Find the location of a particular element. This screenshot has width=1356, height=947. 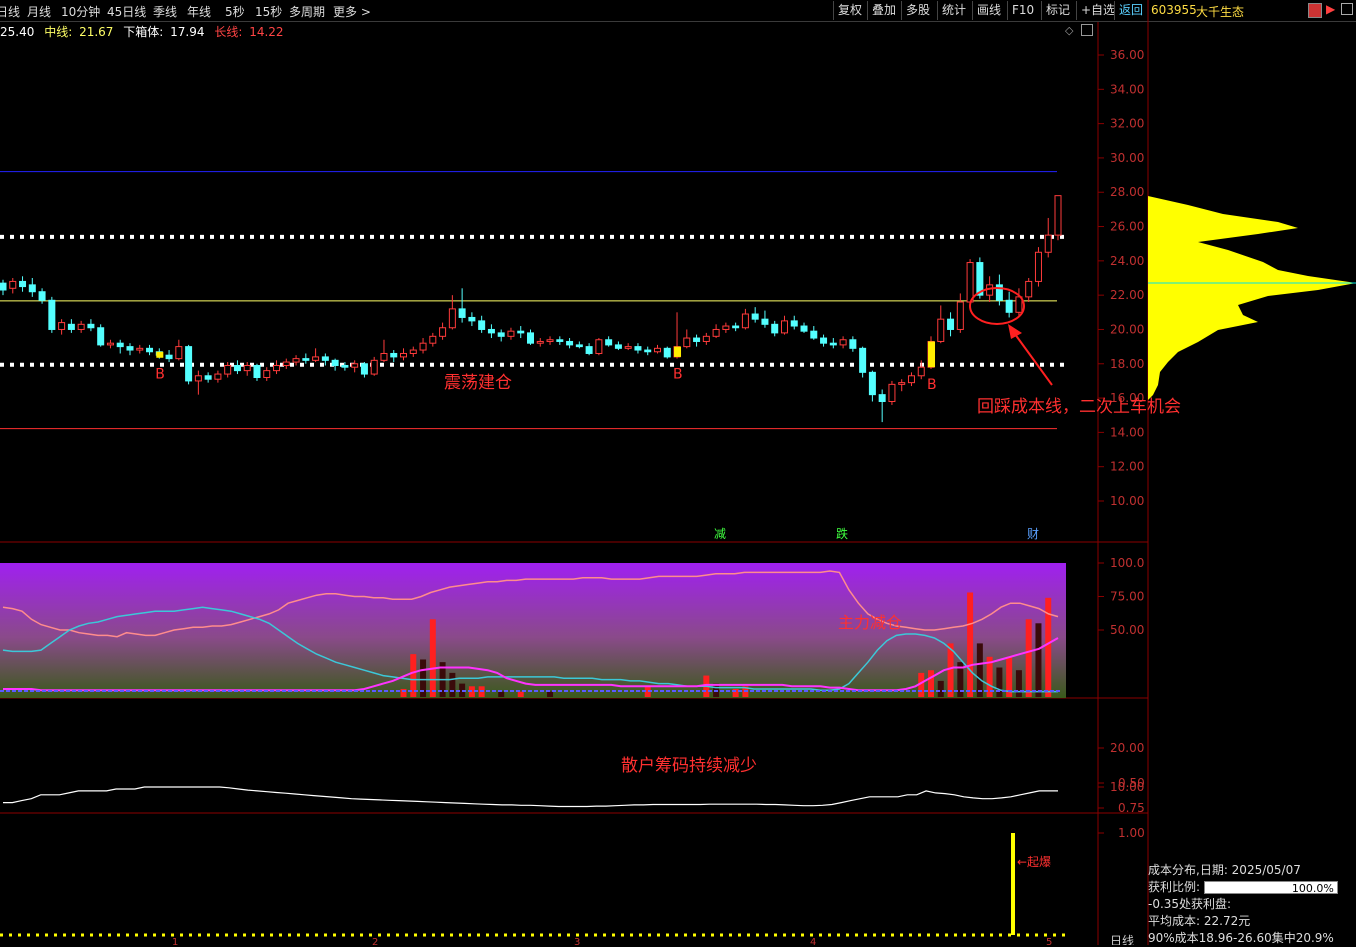

signal-axis: 1.00 0.75 0.50 is located at coordinates (1121, 808).